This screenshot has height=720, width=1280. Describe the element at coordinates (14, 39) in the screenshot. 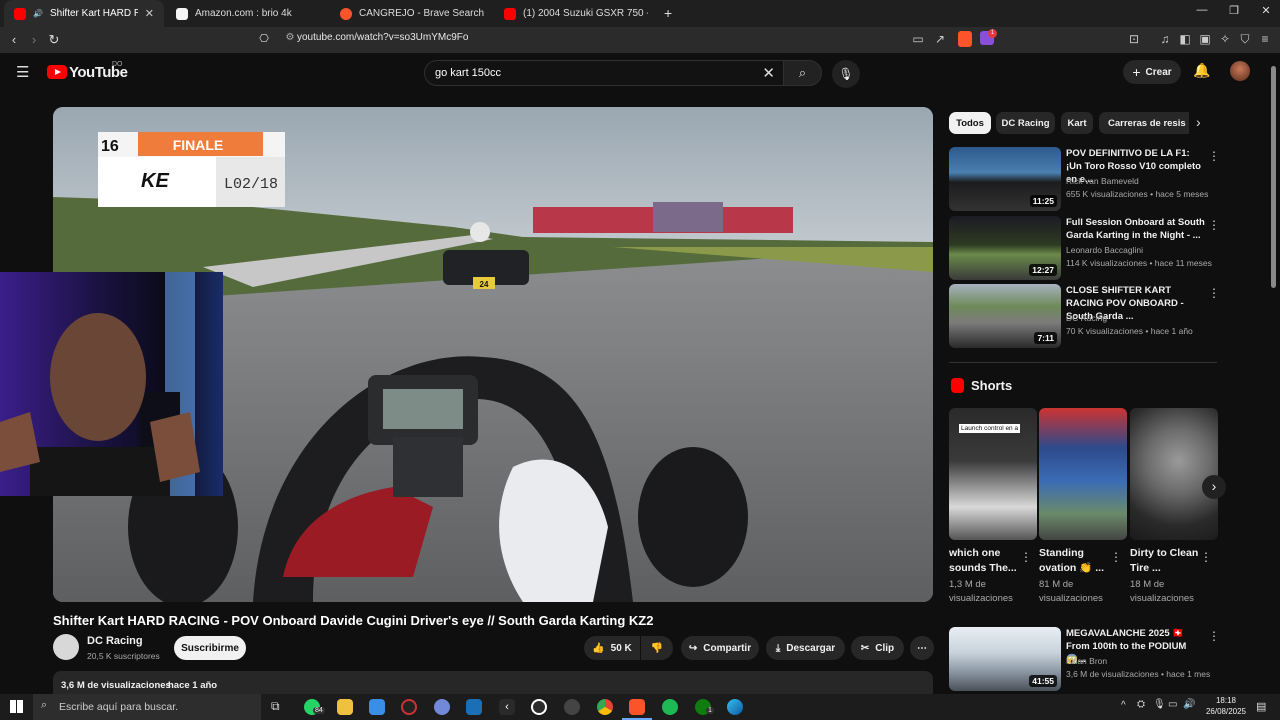

I see `back-icon: ‹` at that location.